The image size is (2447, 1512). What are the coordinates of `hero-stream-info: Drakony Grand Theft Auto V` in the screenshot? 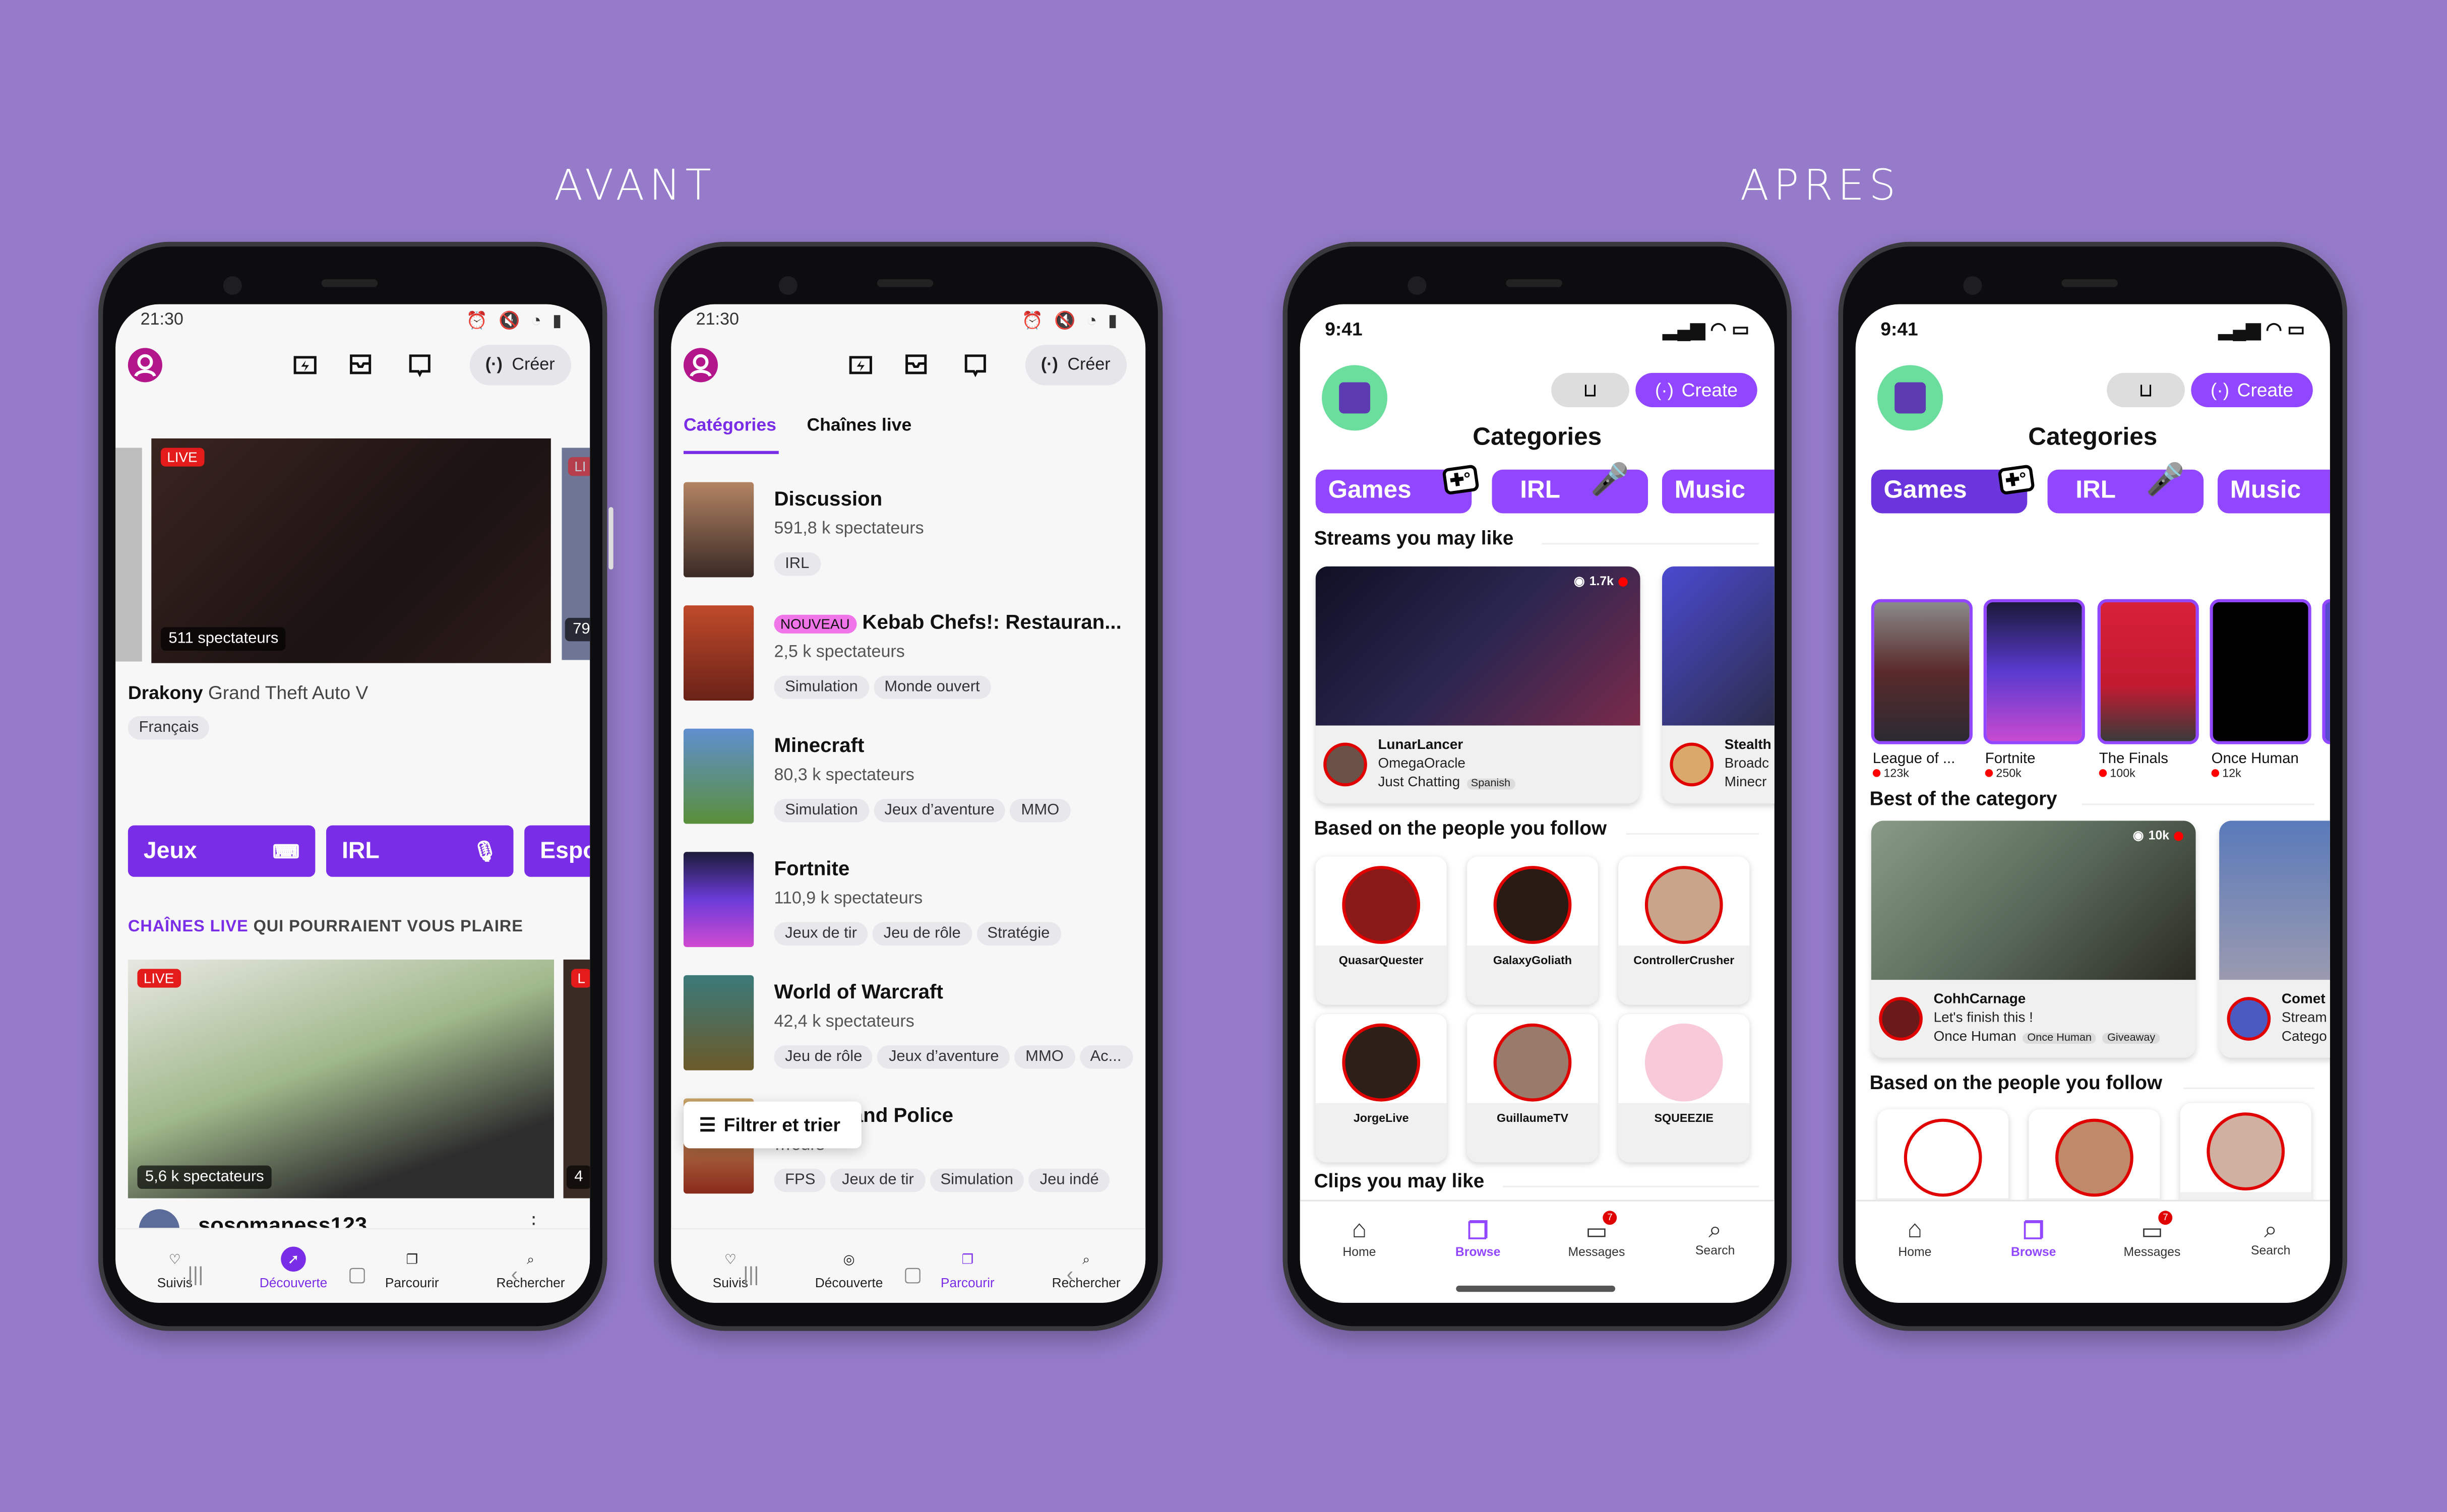 It's located at (248, 693).